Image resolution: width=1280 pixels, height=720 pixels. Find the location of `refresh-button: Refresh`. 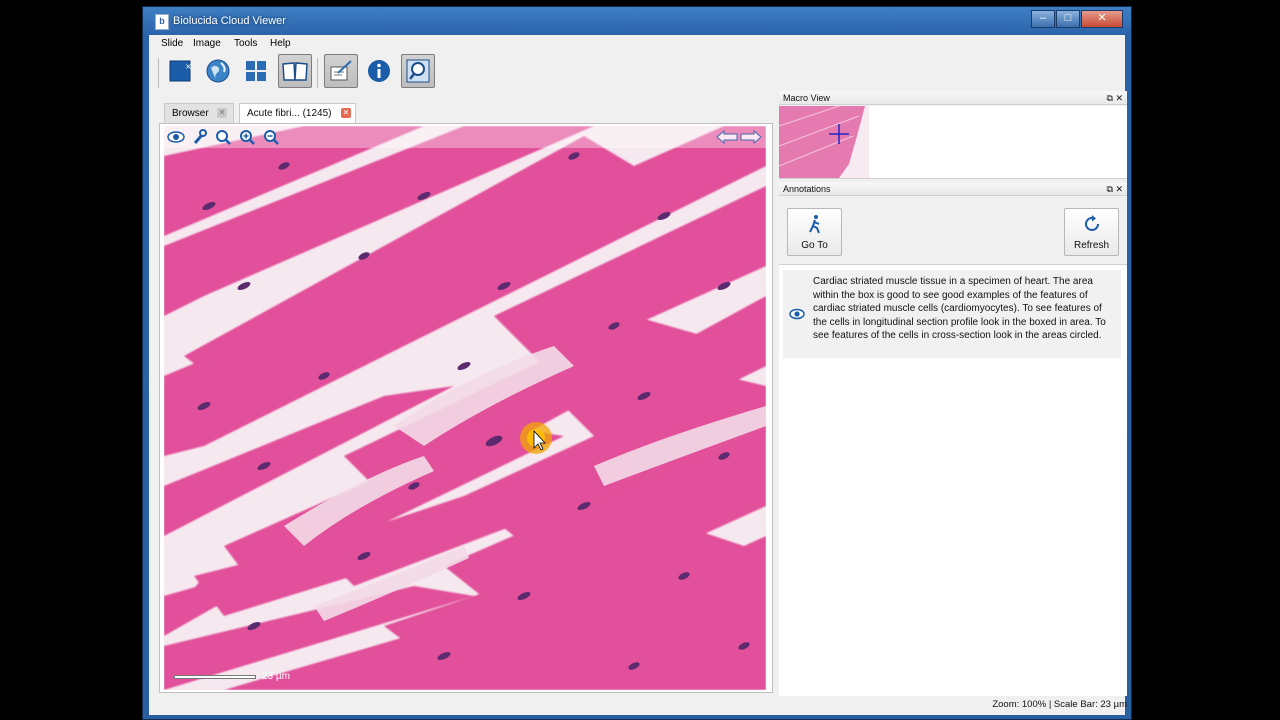

refresh-button: Refresh is located at coordinates (1091, 232).